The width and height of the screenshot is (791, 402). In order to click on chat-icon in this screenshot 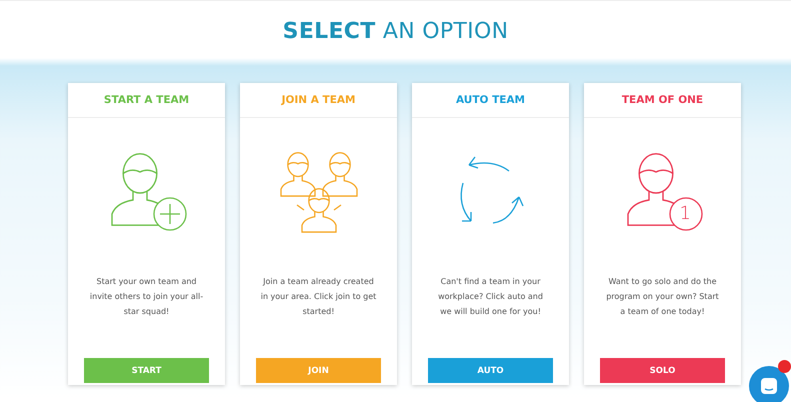, I will do `click(769, 386)`.